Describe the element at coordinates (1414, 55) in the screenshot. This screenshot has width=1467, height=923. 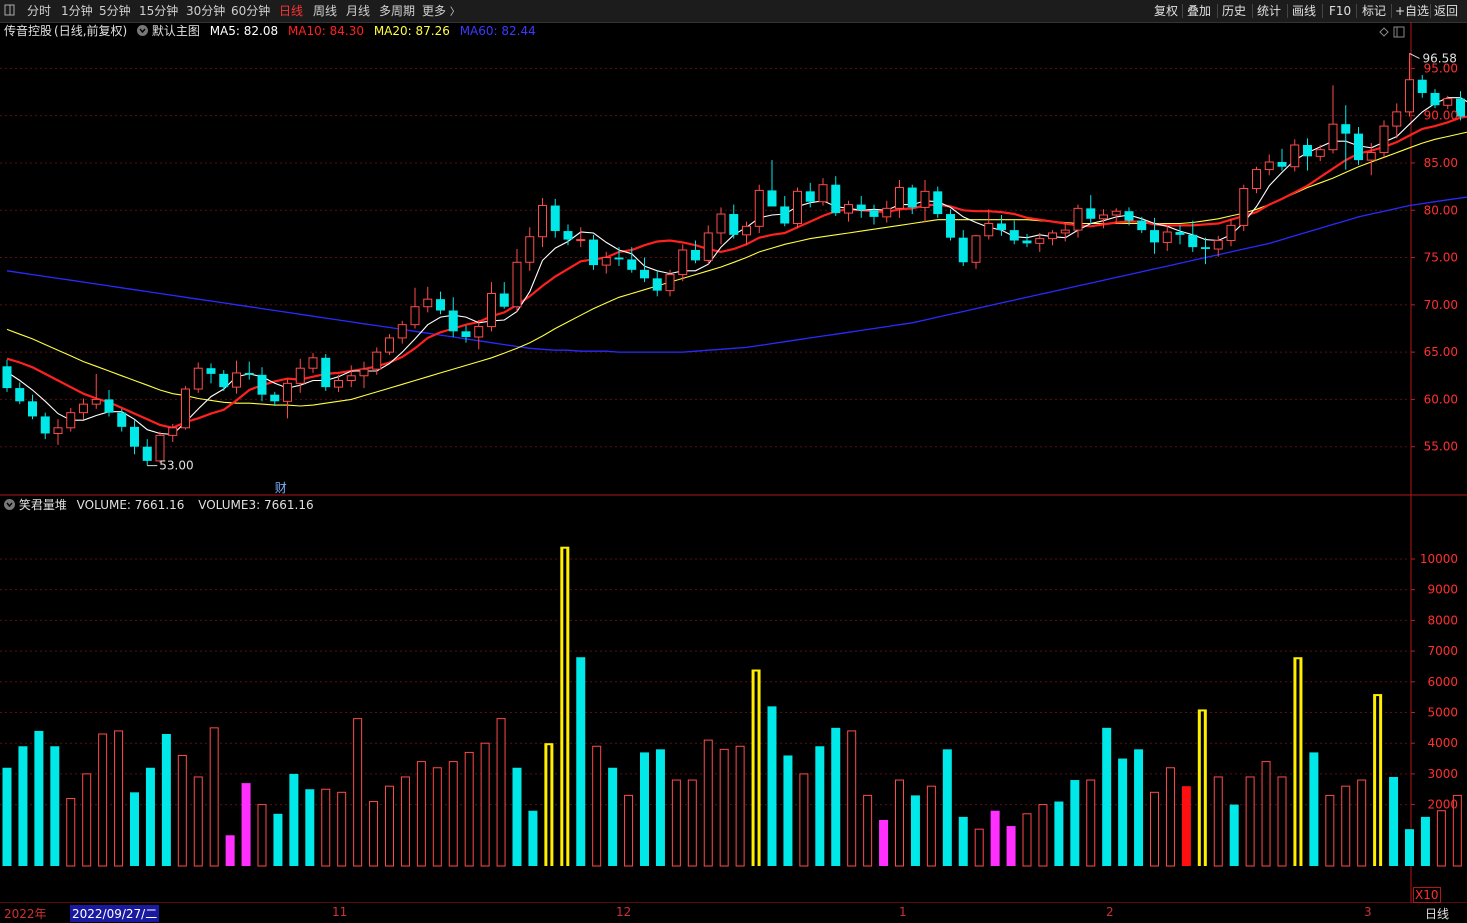
I see `high-label-pointer` at that location.